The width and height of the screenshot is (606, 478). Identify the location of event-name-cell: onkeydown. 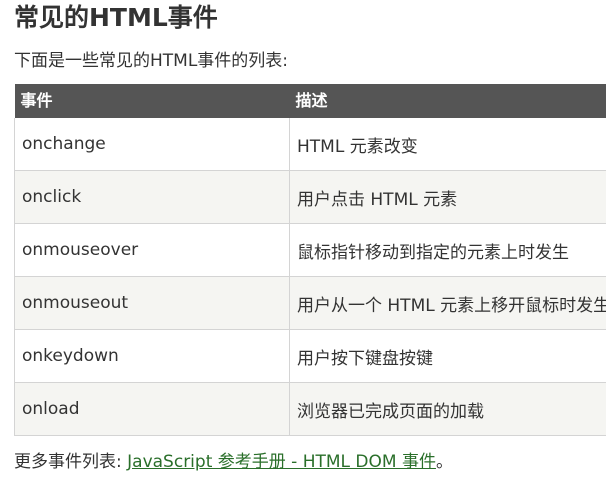
(152, 356).